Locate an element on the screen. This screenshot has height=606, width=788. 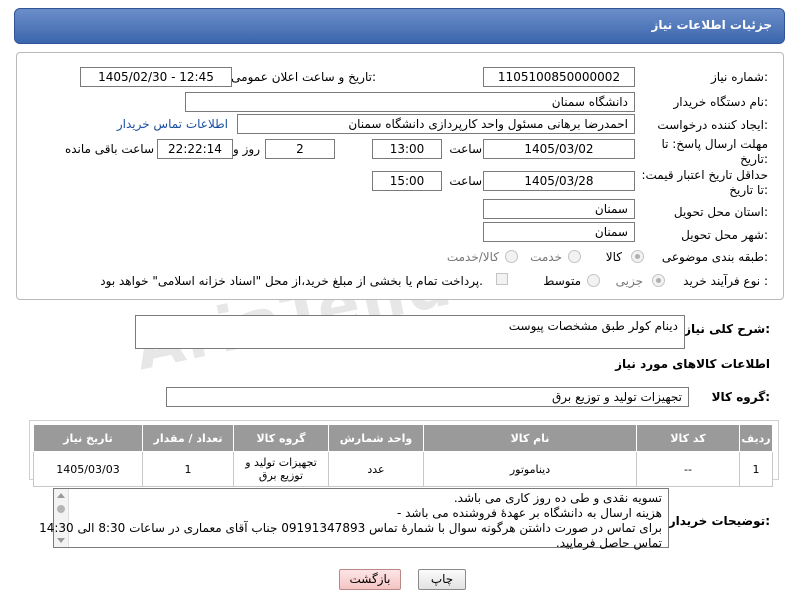
treasury-payment-checkbox is located at coordinates (502, 279).